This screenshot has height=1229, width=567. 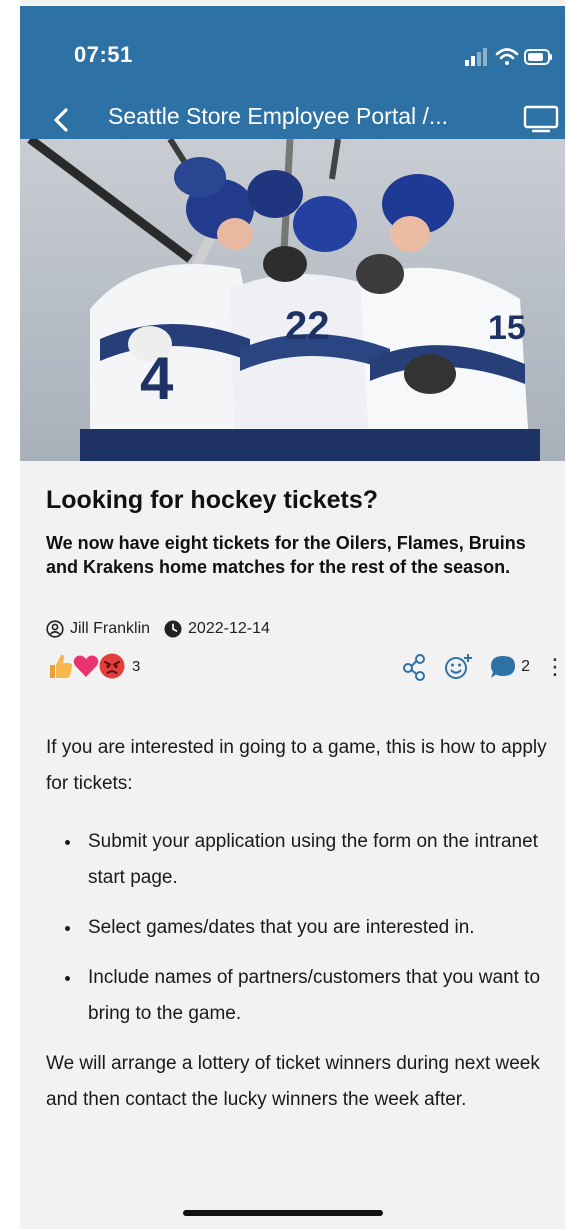 I want to click on clock-icon, so click(x=173, y=629).